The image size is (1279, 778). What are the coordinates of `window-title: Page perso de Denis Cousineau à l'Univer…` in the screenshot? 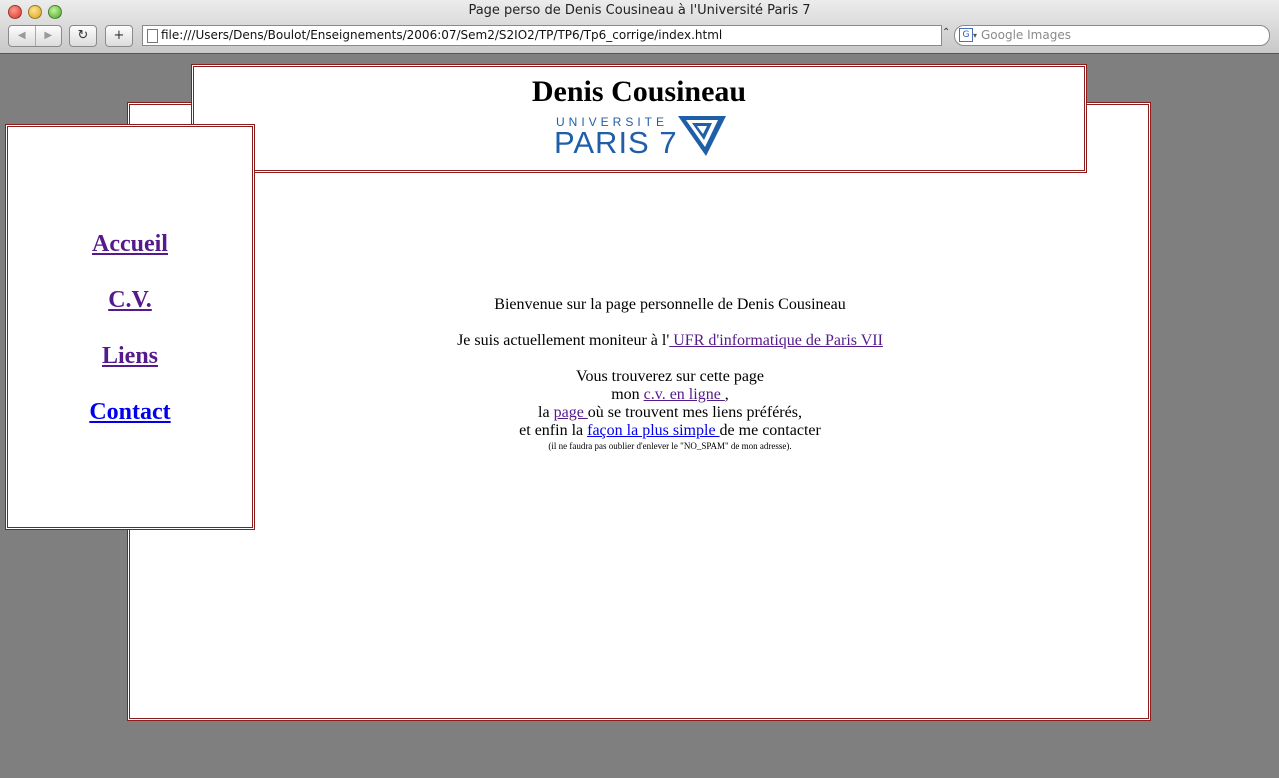 It's located at (639, 10).